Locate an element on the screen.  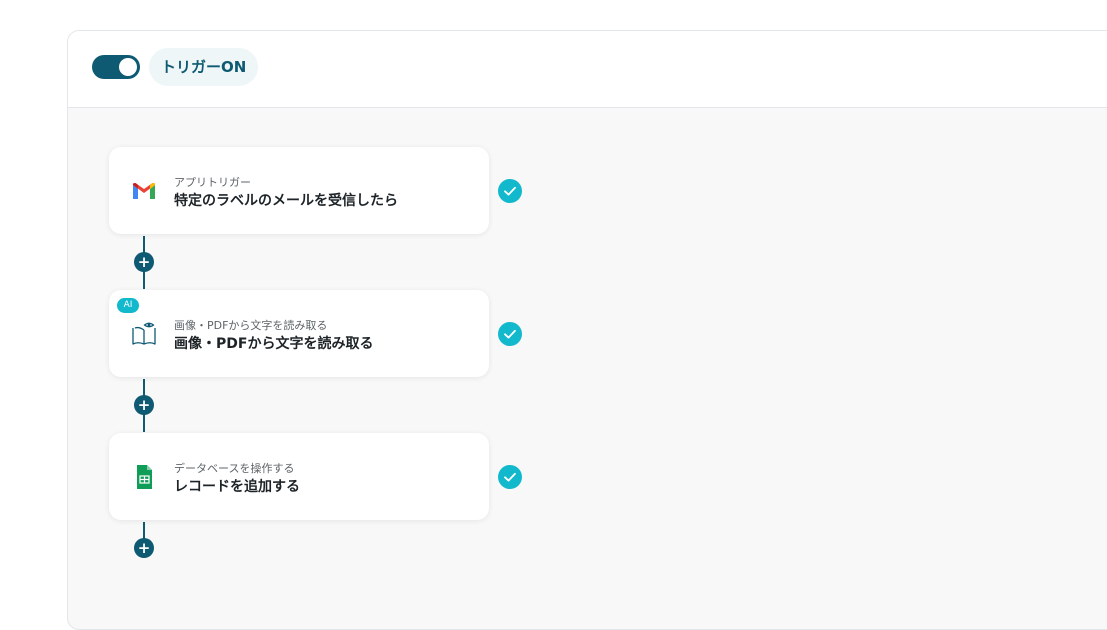
gmail-icon is located at coordinates (144, 191).